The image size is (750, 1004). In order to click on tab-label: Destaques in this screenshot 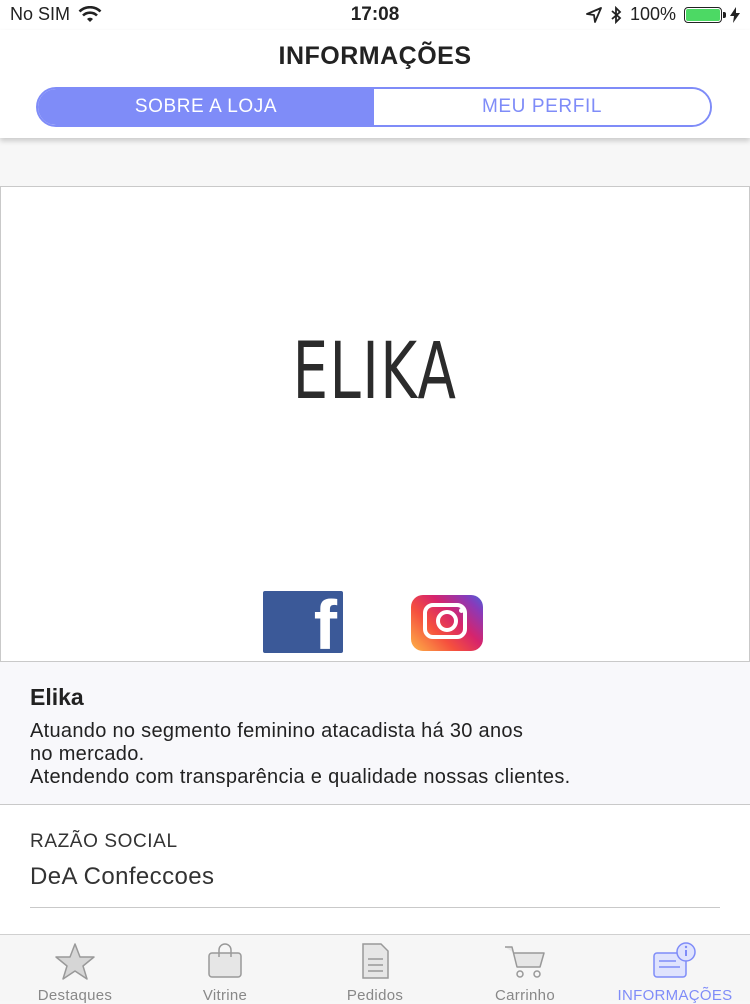, I will do `click(75, 995)`.